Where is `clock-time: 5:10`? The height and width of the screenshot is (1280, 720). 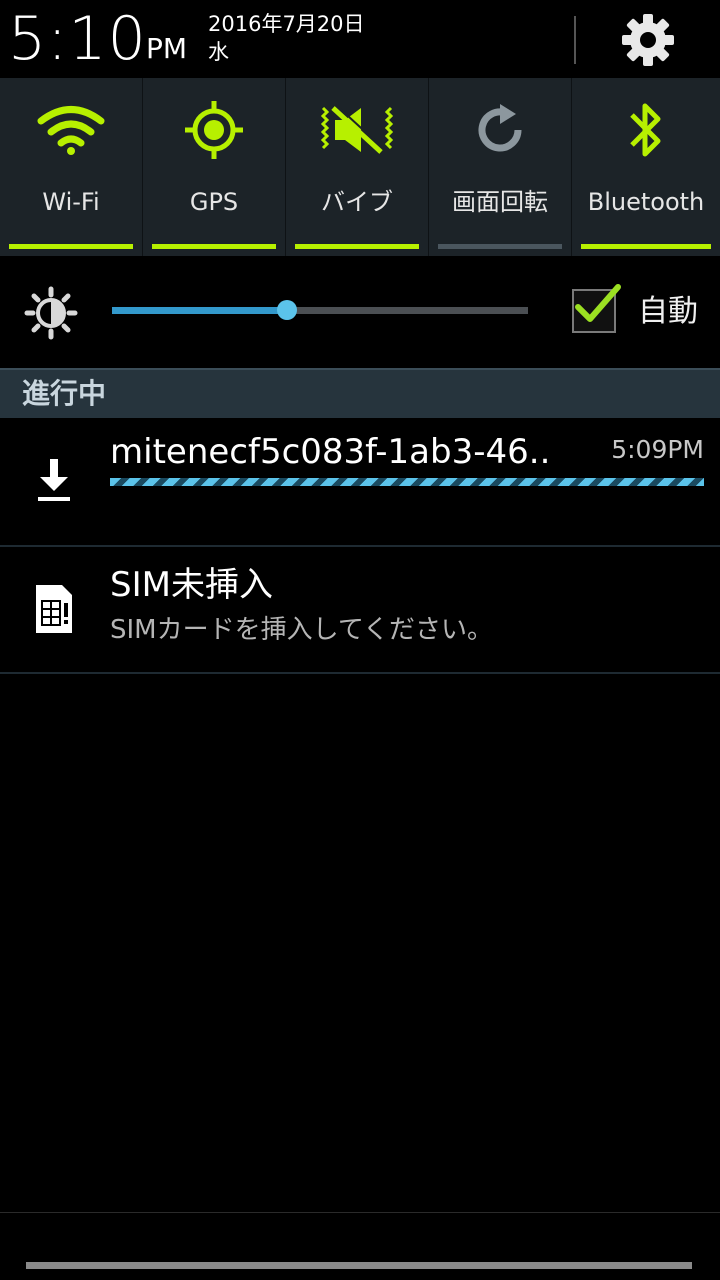 clock-time: 5:10 is located at coordinates (77, 39).